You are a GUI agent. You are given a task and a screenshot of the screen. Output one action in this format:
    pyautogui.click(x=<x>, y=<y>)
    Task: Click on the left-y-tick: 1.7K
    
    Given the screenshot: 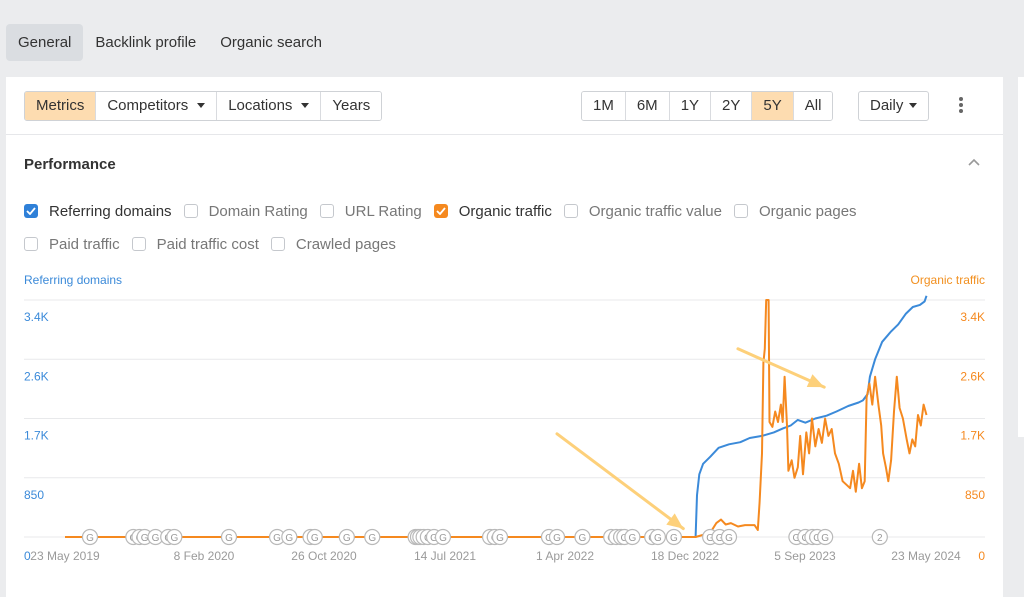 What is the action you would take?
    pyautogui.click(x=36, y=436)
    